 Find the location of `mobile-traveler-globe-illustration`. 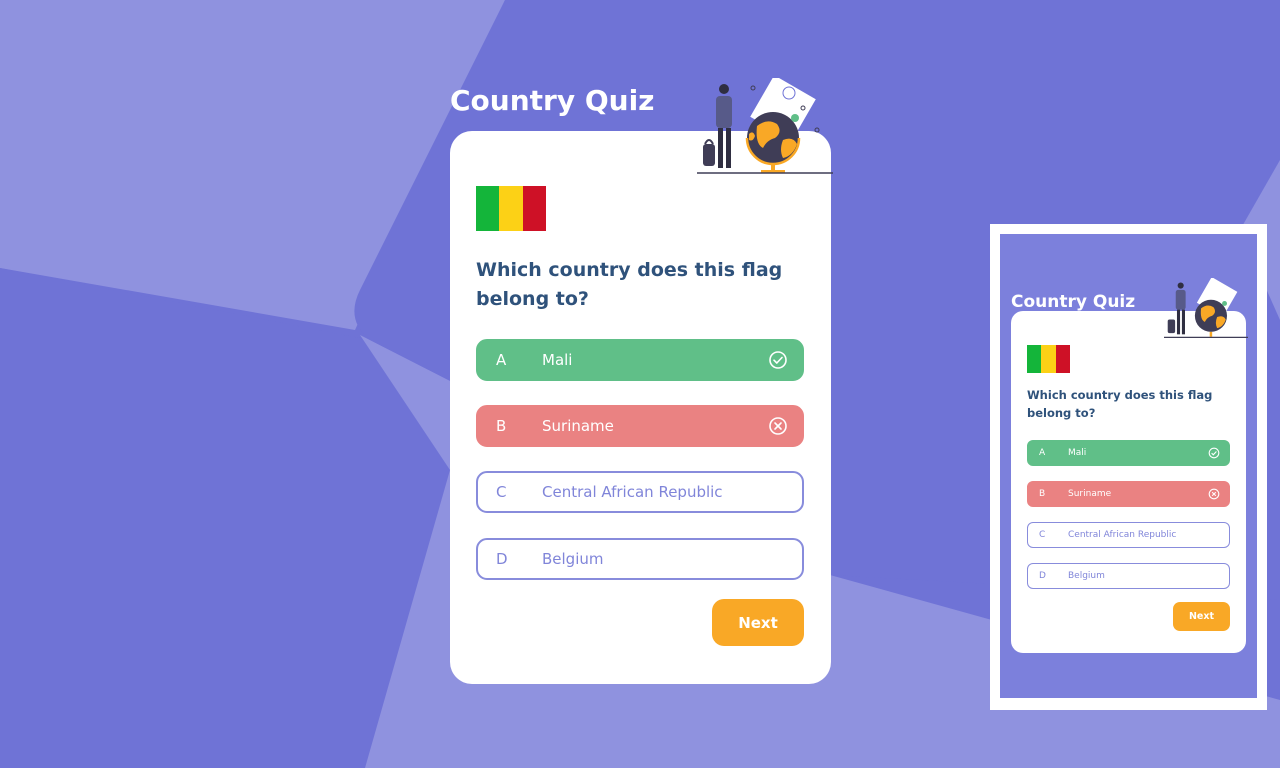

mobile-traveler-globe-illustration is located at coordinates (1206, 308).